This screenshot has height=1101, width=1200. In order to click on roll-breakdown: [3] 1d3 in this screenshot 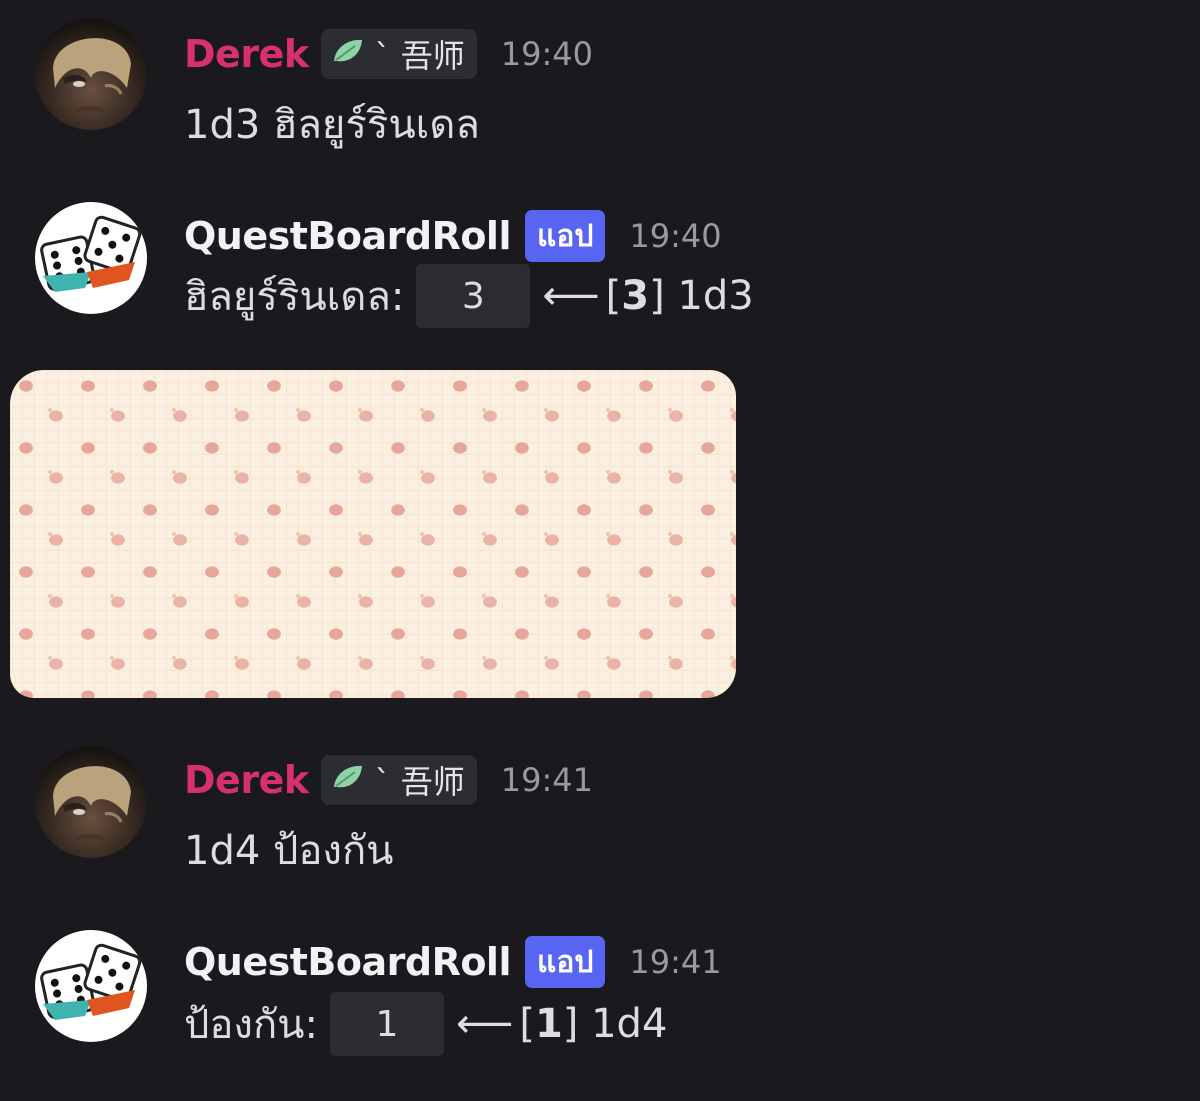, I will do `click(679, 296)`.